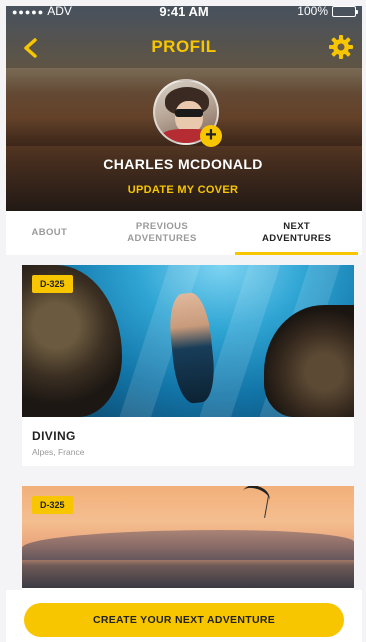 The height and width of the screenshot is (642, 366). Describe the element at coordinates (162, 233) in the screenshot. I see `tab-previous-adventures: PREVIOUS ADVENTURES` at that location.